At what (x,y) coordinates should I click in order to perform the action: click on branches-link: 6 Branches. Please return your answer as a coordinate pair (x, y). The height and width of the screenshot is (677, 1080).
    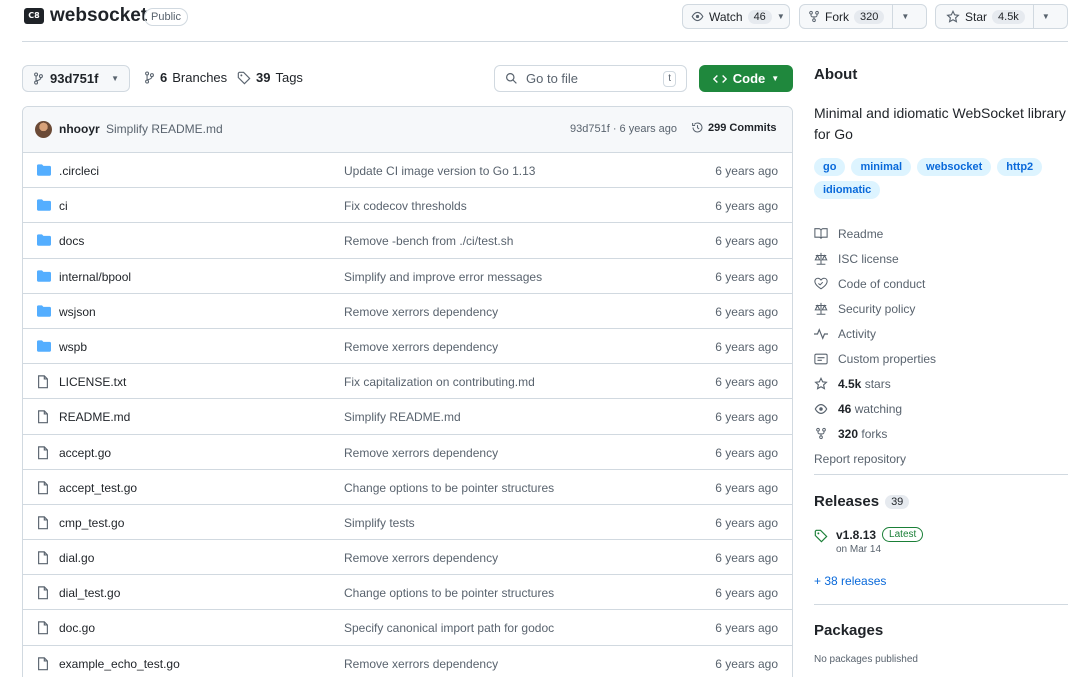
    Looking at the image, I should click on (185, 77).